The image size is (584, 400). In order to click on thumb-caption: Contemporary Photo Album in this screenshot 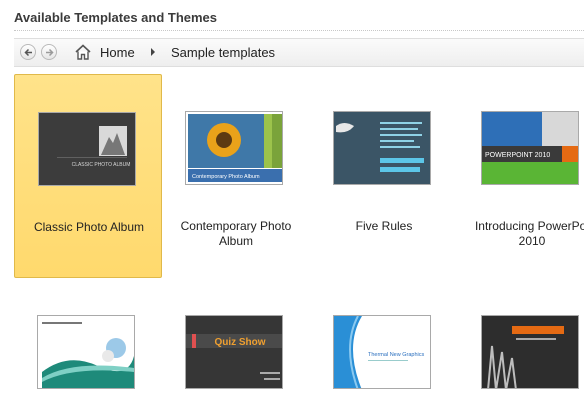, I will do `click(226, 177)`.